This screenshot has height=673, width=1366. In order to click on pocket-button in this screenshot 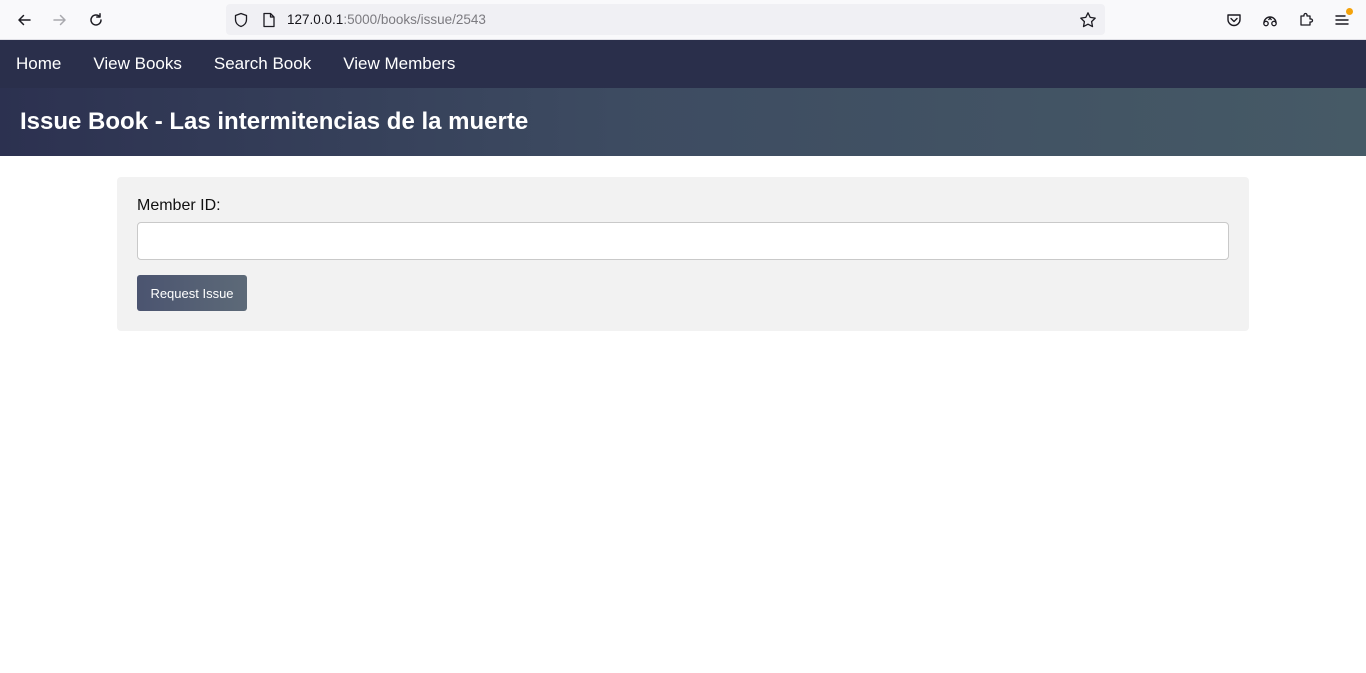, I will do `click(1234, 20)`.